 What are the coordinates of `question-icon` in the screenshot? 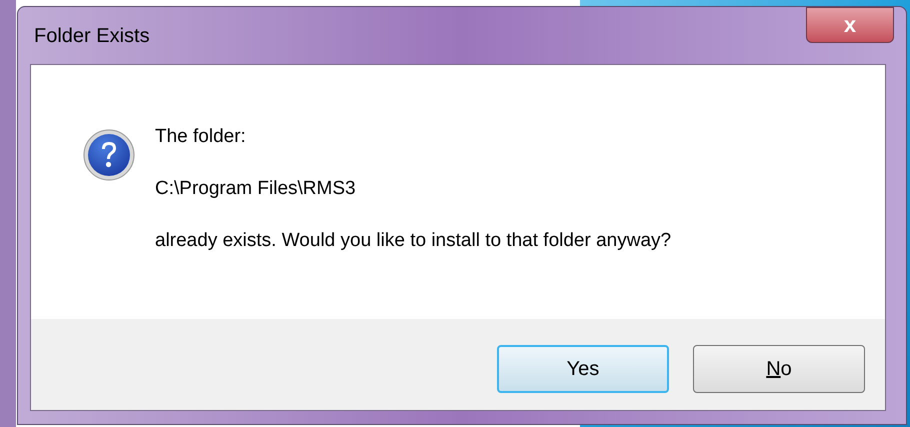 It's located at (109, 155).